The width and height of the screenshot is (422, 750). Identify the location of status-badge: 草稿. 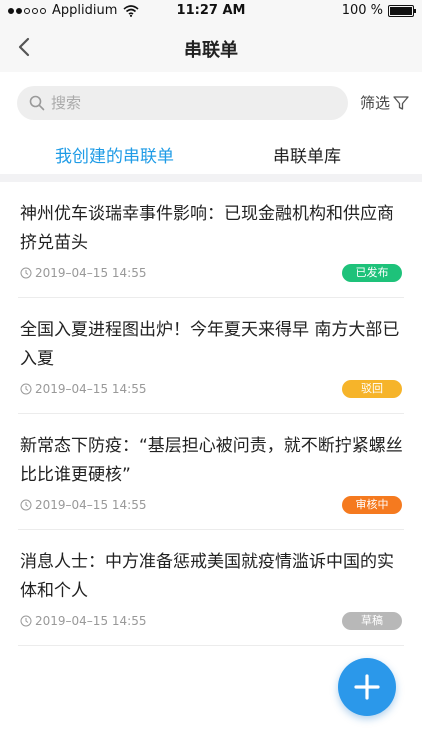
(372, 621).